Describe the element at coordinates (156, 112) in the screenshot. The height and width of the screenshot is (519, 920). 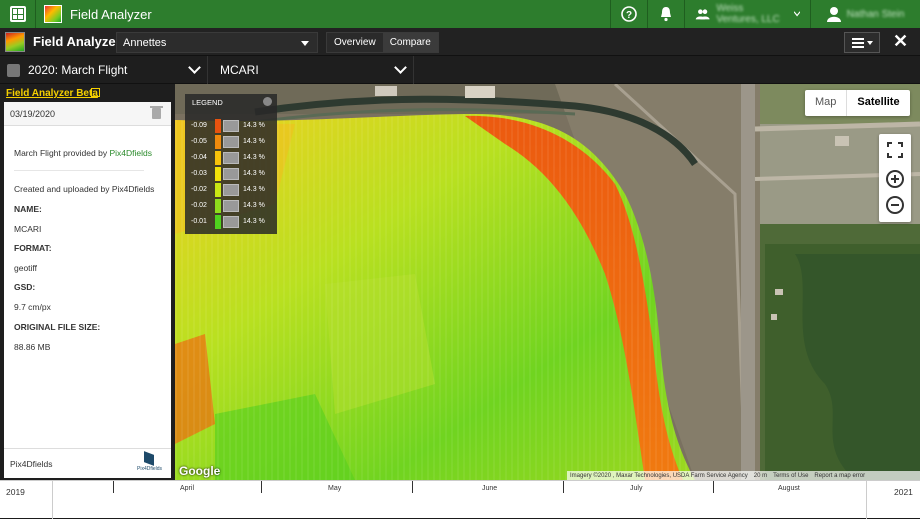
I see `trash-icon` at that location.